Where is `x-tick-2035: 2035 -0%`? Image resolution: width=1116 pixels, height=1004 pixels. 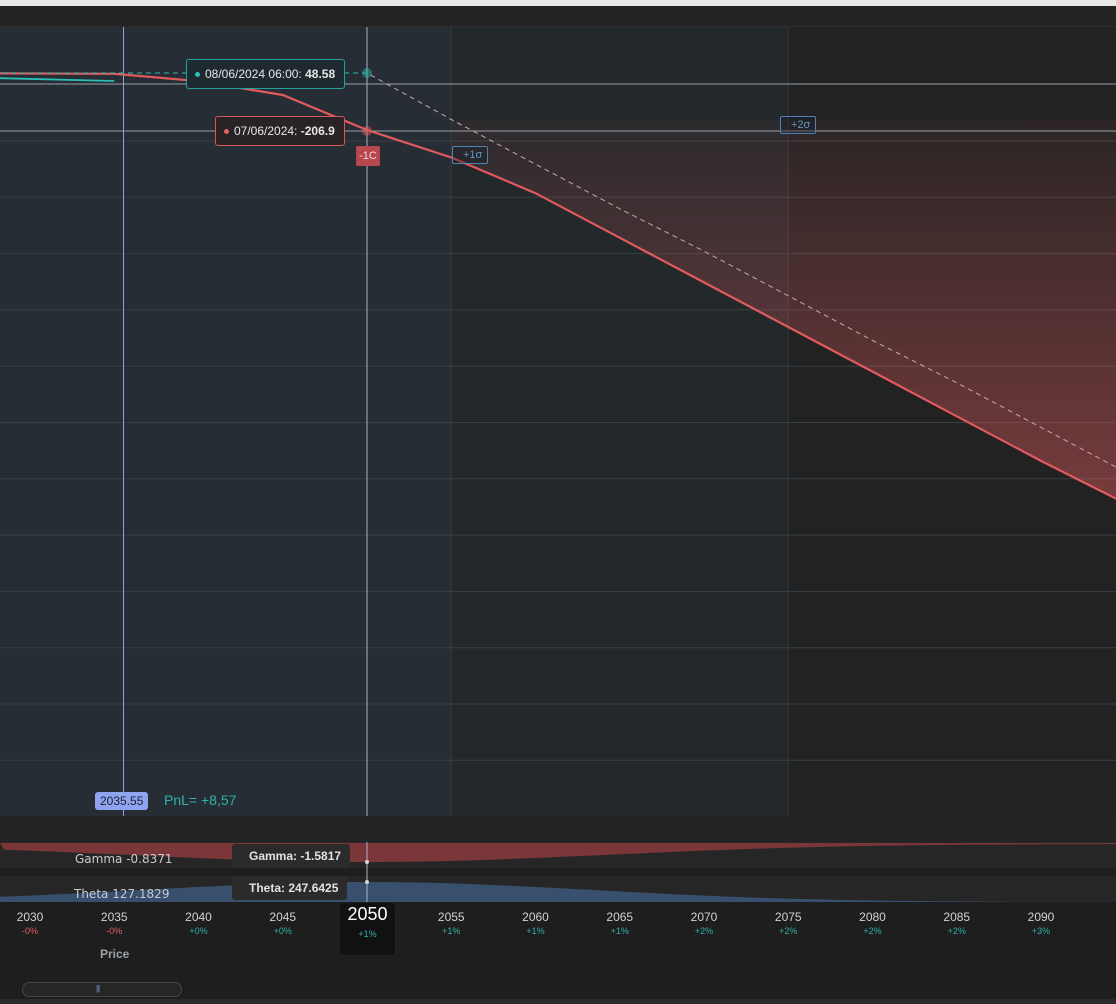 x-tick-2035: 2035 -0% is located at coordinates (114, 923).